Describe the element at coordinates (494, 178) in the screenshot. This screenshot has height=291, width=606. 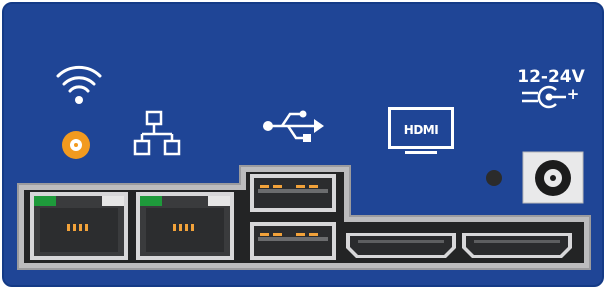
I see `status-led` at that location.